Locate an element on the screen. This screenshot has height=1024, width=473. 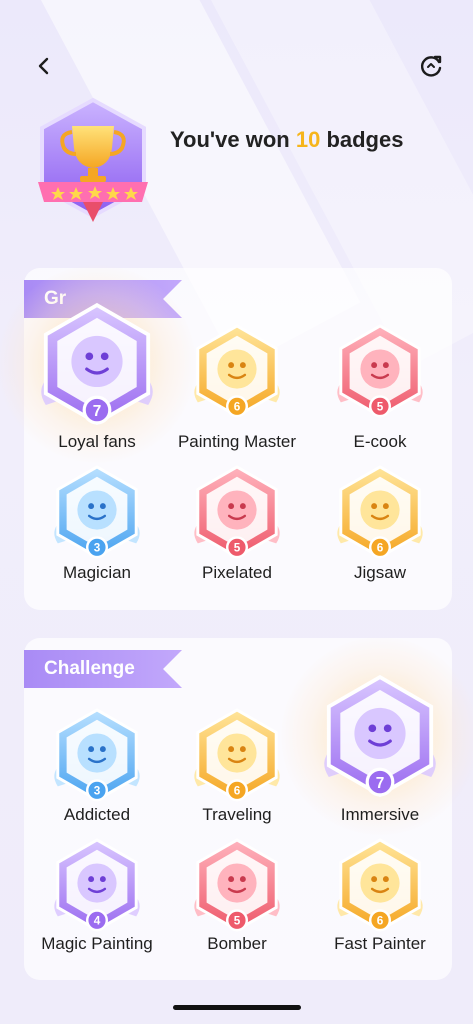
section-ribbon-challenge: Challenge is located at coordinates (103, 669).